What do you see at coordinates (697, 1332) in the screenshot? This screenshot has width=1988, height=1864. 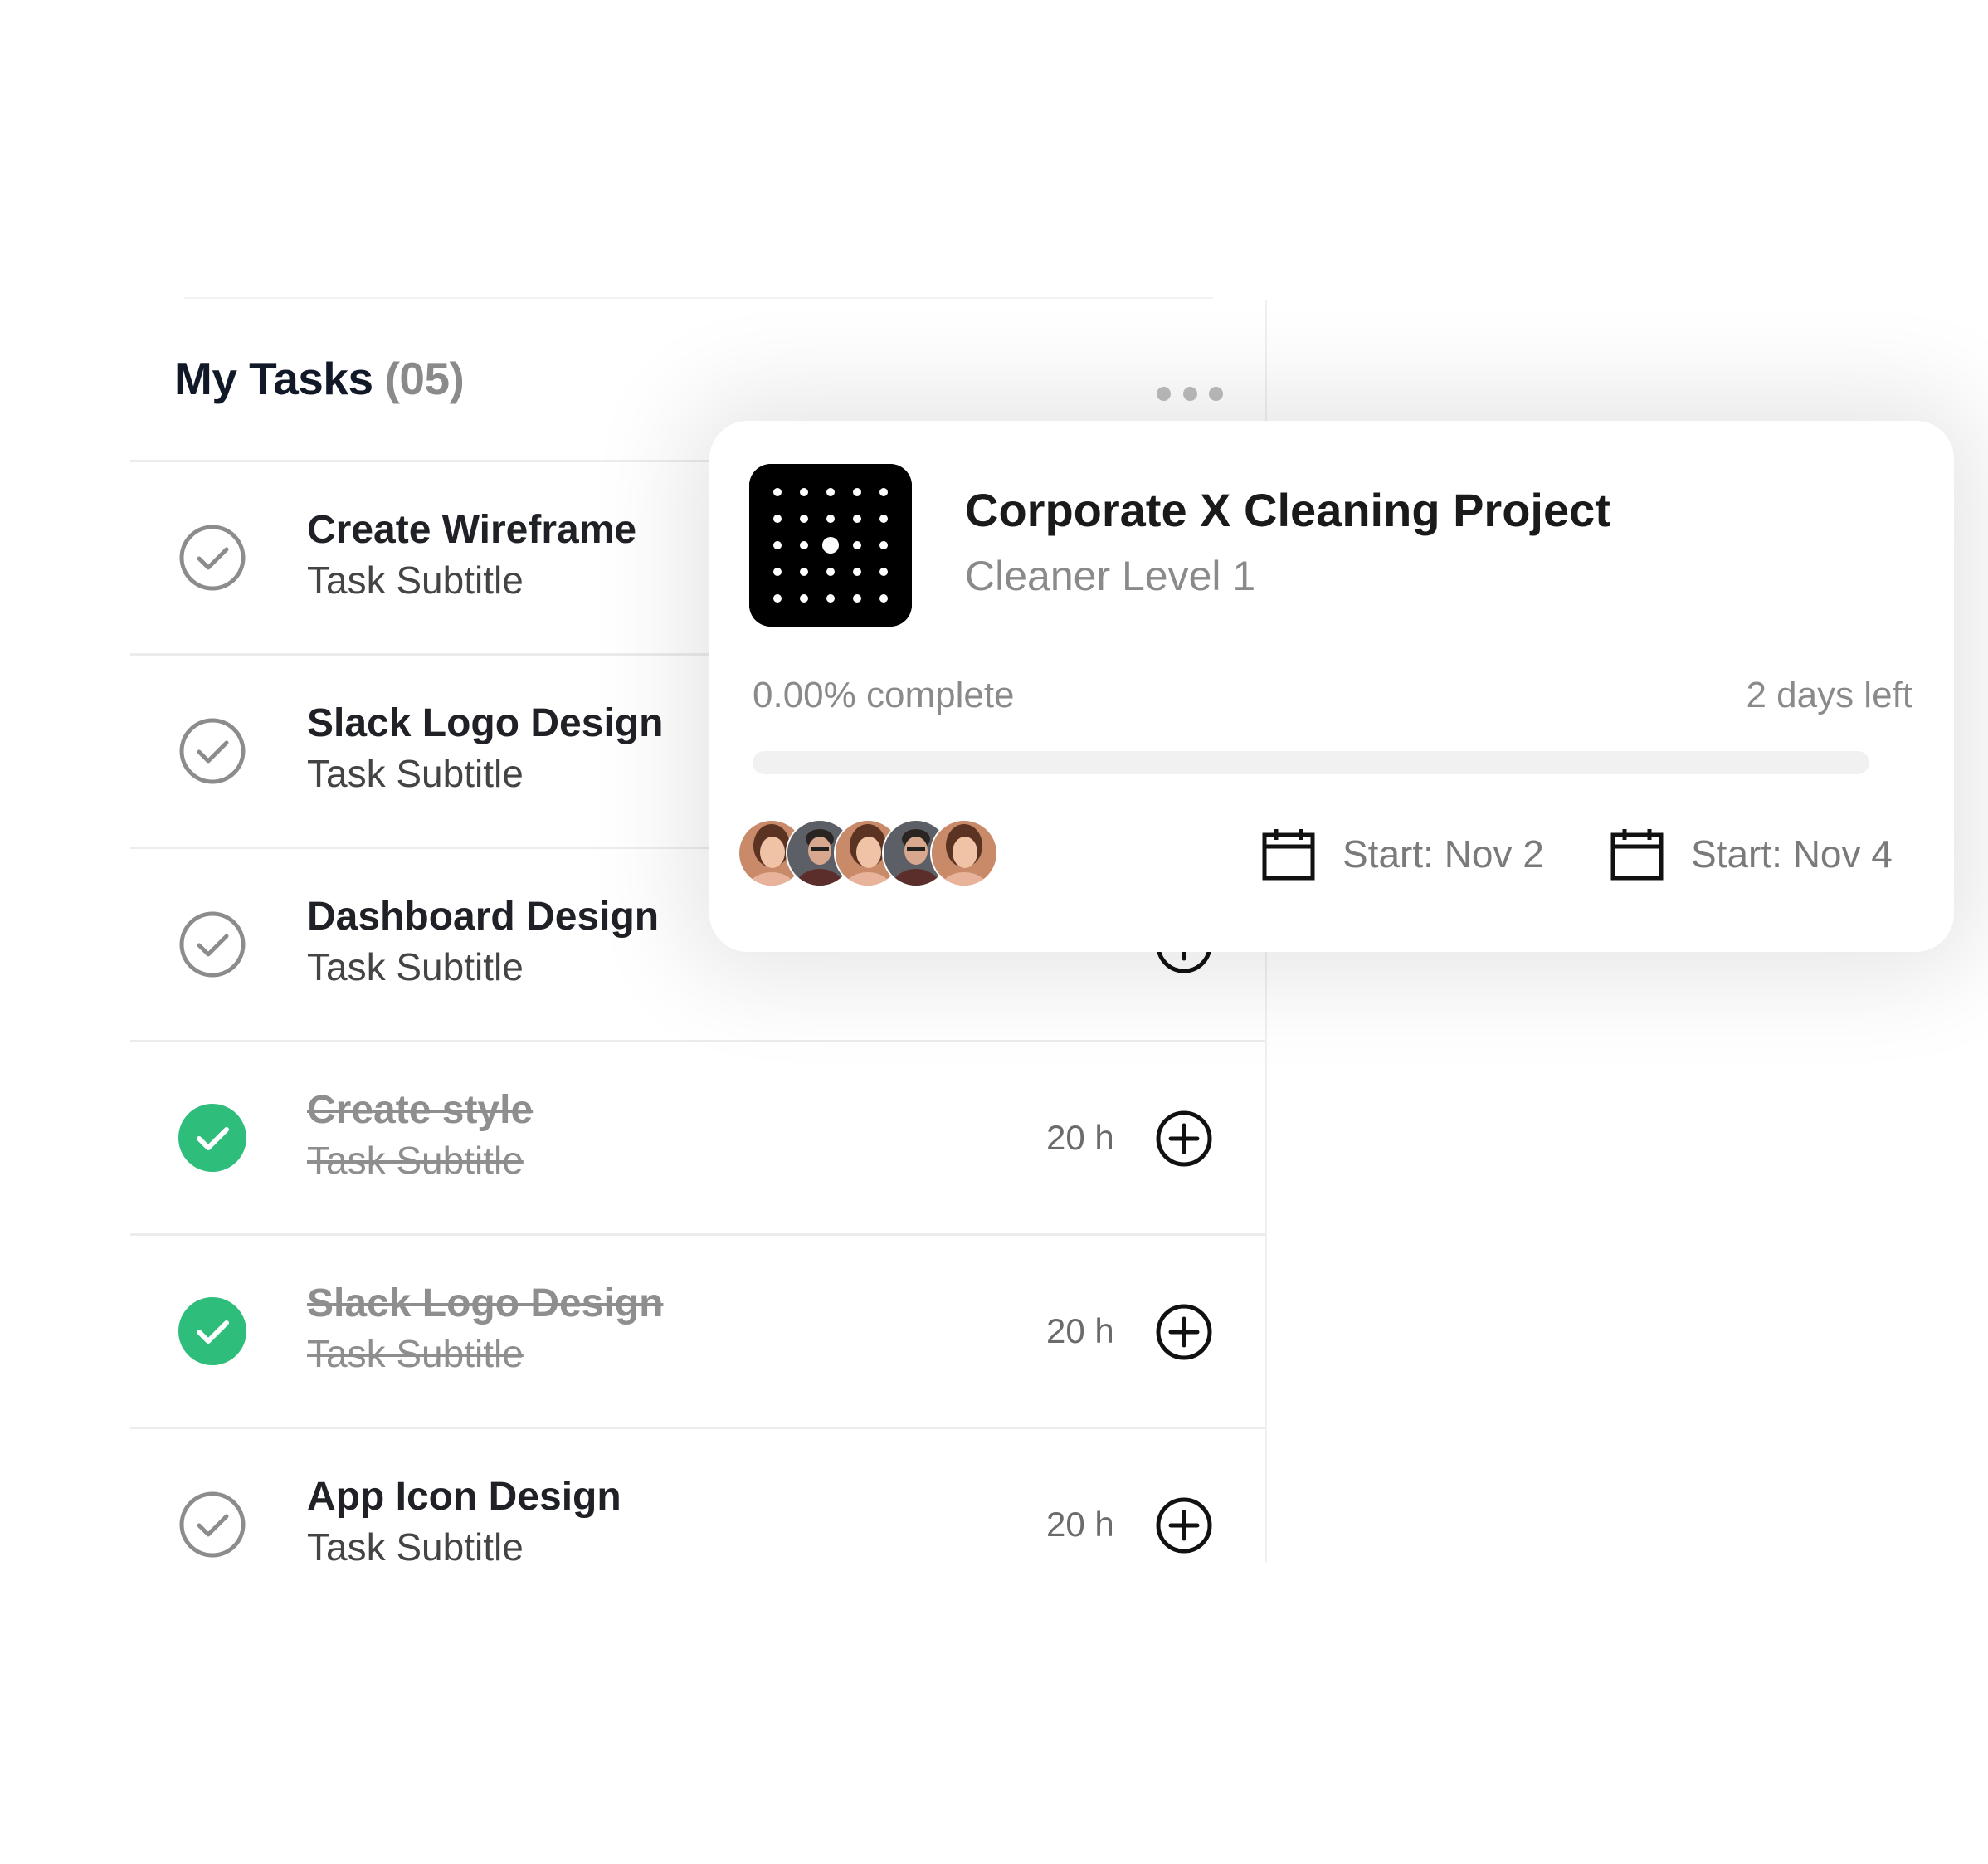 I see `task-row: Slack Logo Design Task Subtitle 20 h` at bounding box center [697, 1332].